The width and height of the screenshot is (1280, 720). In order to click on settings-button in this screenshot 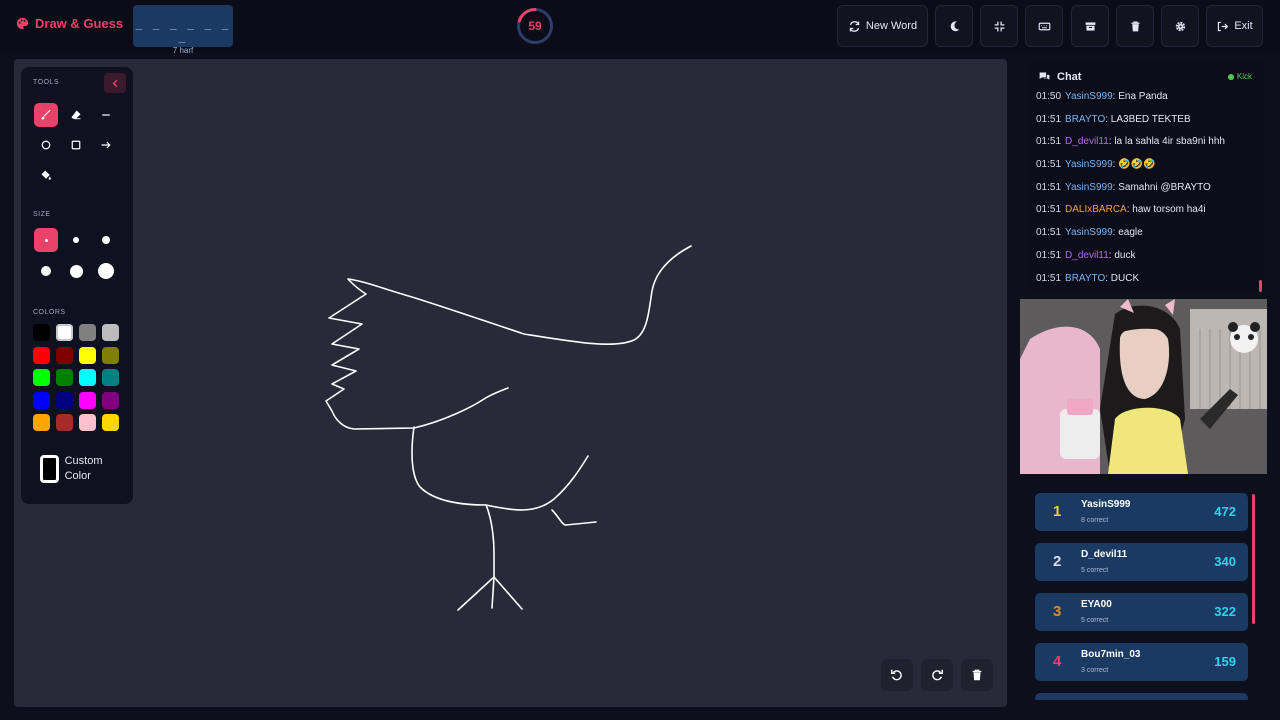, I will do `click(1180, 26)`.